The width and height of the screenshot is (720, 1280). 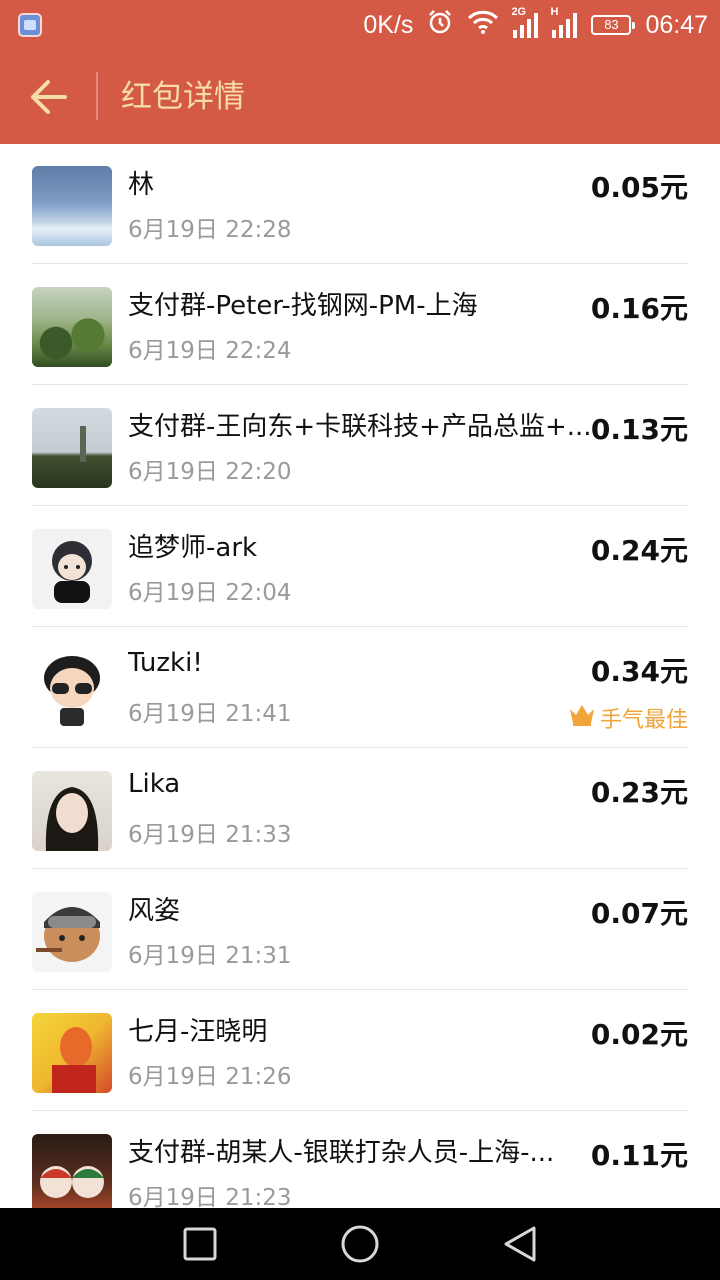 What do you see at coordinates (360, 809) in the screenshot?
I see `record-row: Lika 6月19日 21:33 0.23元` at bounding box center [360, 809].